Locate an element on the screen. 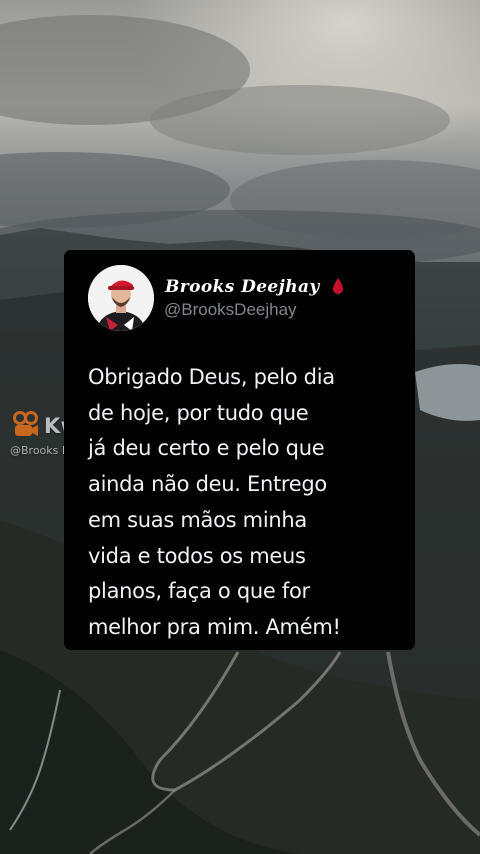 This screenshot has height=854, width=480. display-name-row: Brooks Deejhay is located at coordinates (254, 287).